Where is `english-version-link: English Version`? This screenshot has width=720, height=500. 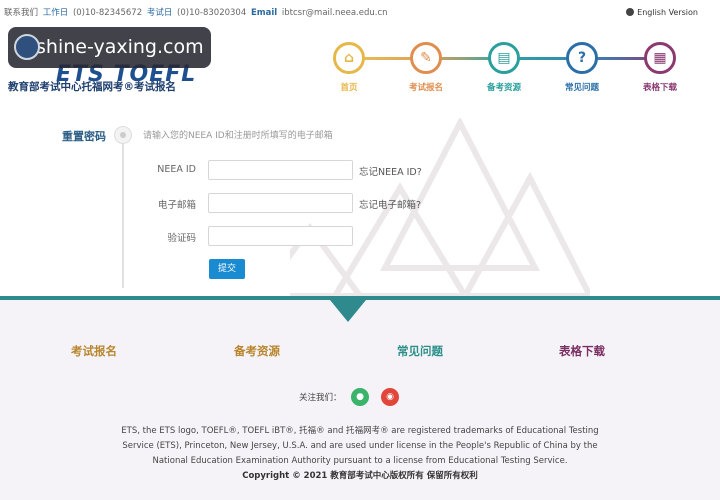 english-version-link: English Version is located at coordinates (667, 12).